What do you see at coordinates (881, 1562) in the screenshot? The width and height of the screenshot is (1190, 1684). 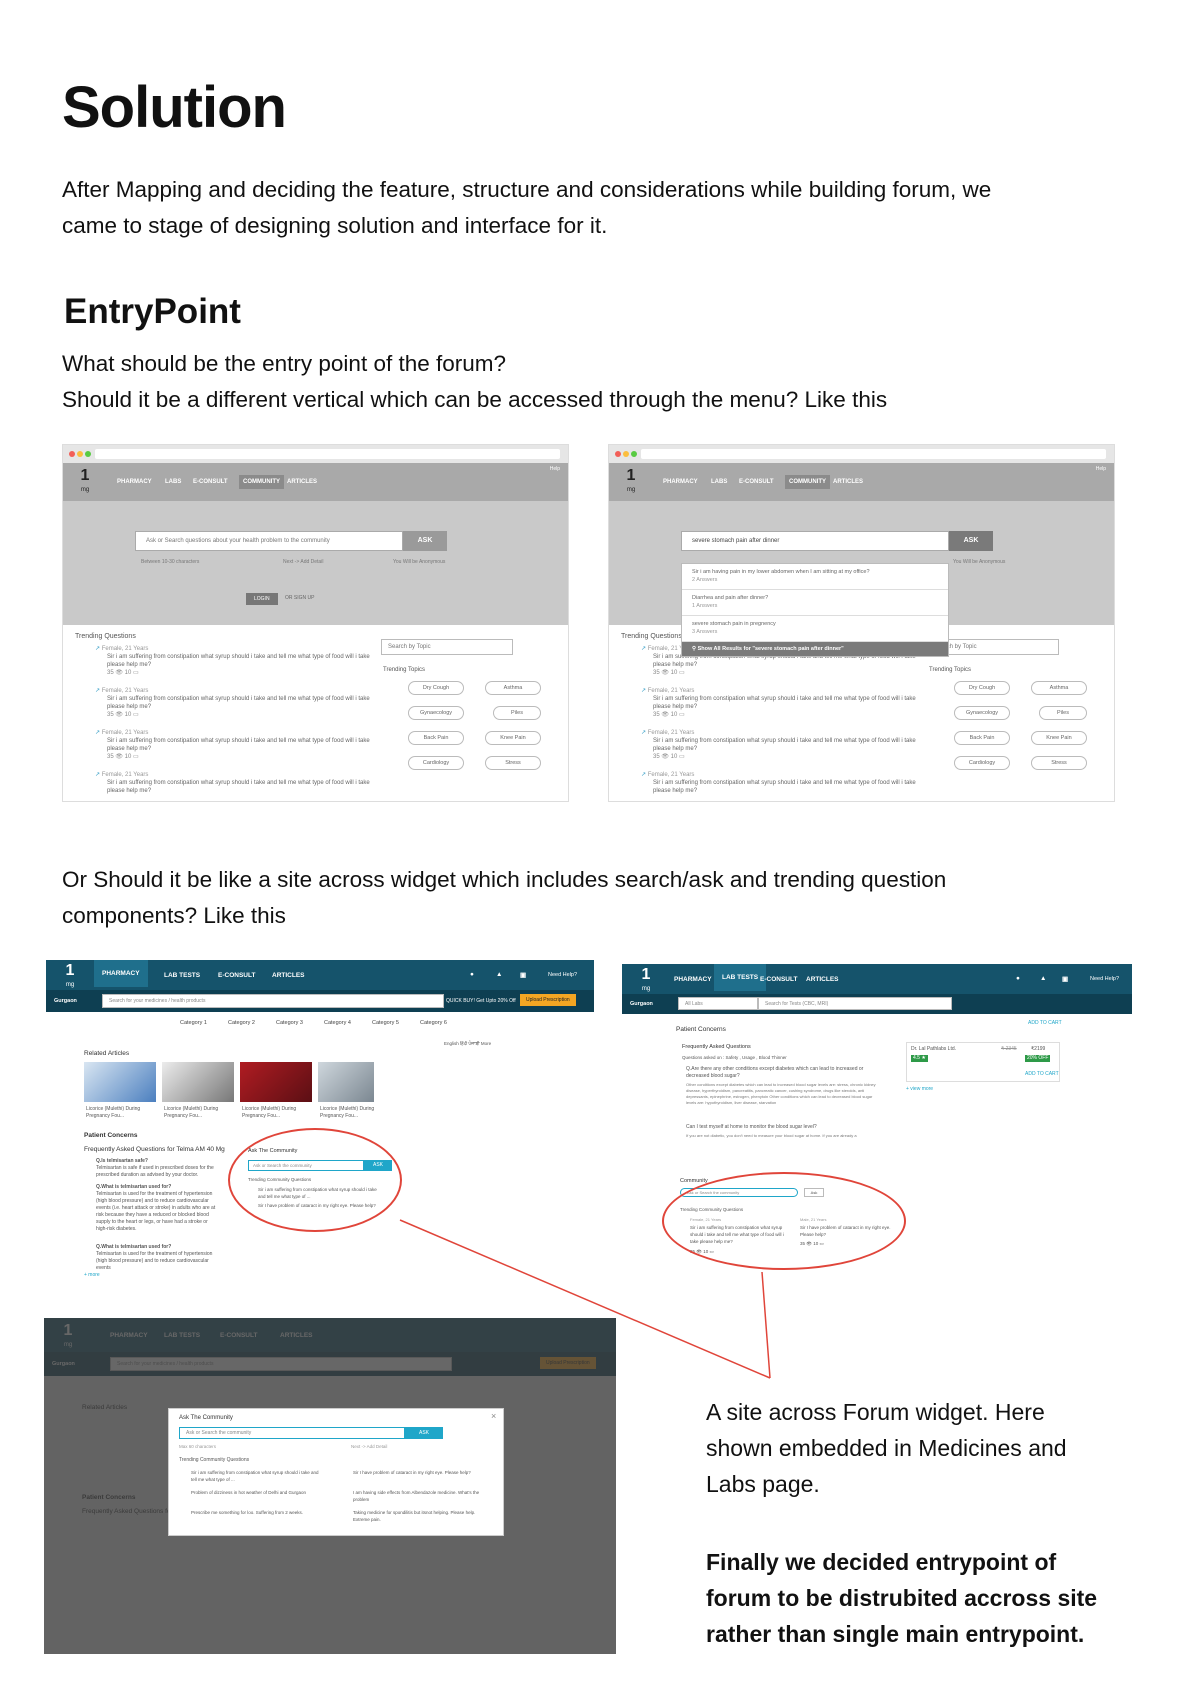 I see `conclusion-line-1: Finally we decided entrypoint of` at bounding box center [881, 1562].